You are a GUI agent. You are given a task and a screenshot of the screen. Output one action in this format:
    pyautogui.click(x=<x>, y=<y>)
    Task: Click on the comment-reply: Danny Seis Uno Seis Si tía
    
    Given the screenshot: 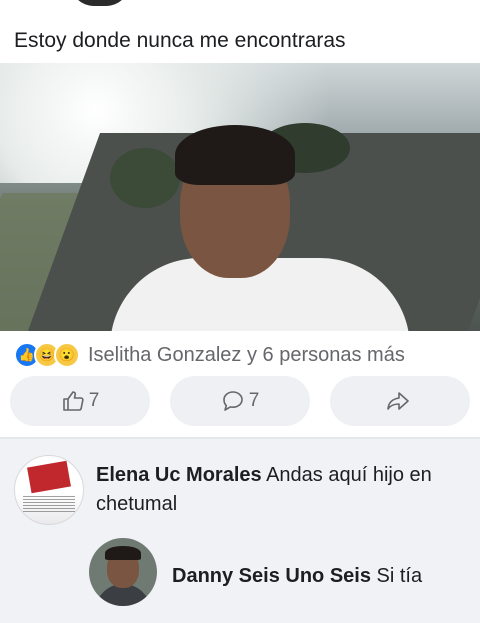 What is the action you would take?
    pyautogui.click(x=297, y=576)
    